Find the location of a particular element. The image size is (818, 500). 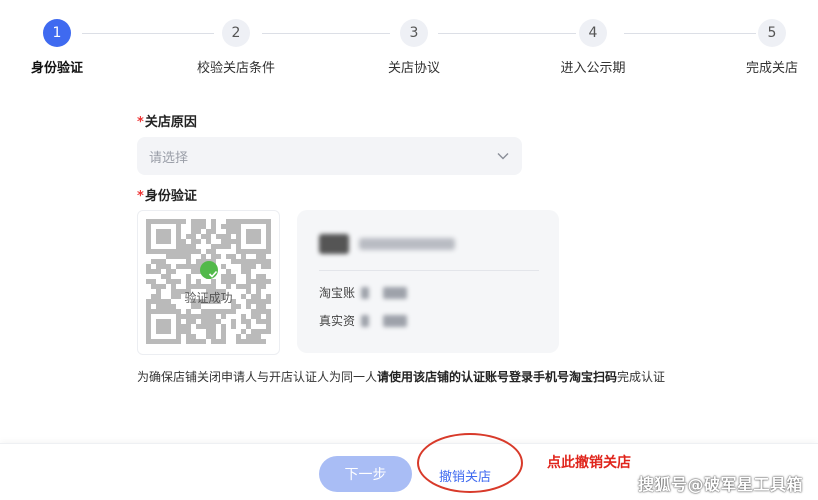

step-label: 进入公示期 is located at coordinates (593, 68).